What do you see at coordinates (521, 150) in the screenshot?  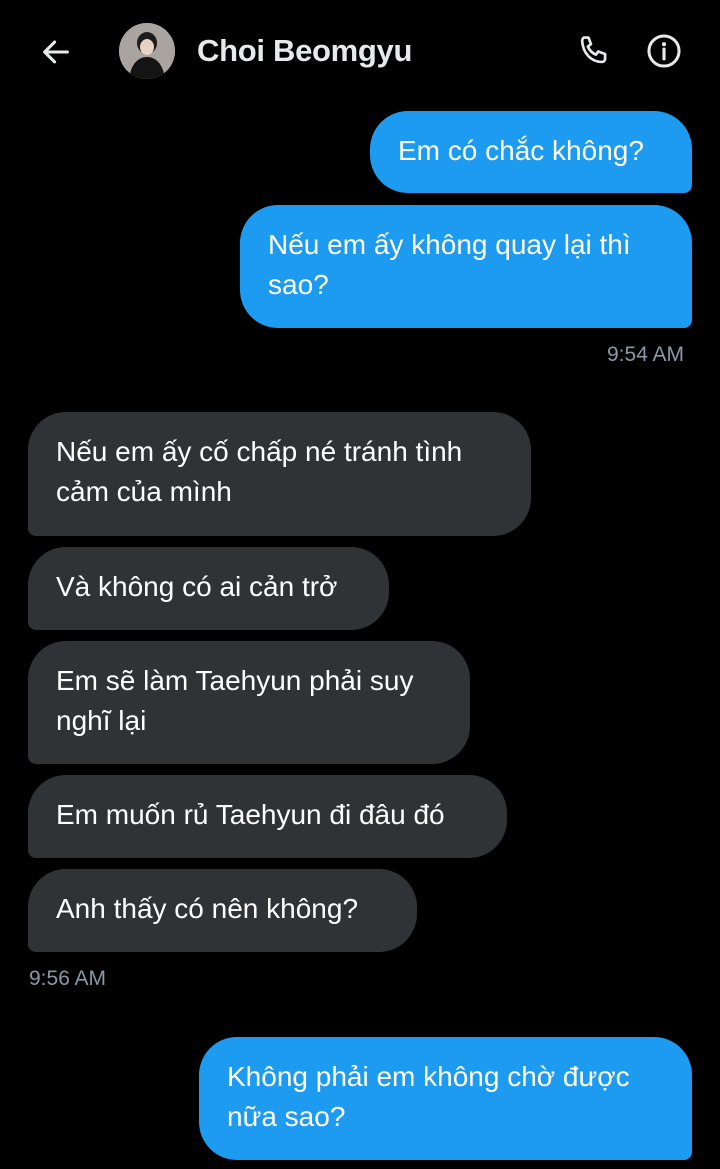 I see `message-text: Em có chắc không?` at bounding box center [521, 150].